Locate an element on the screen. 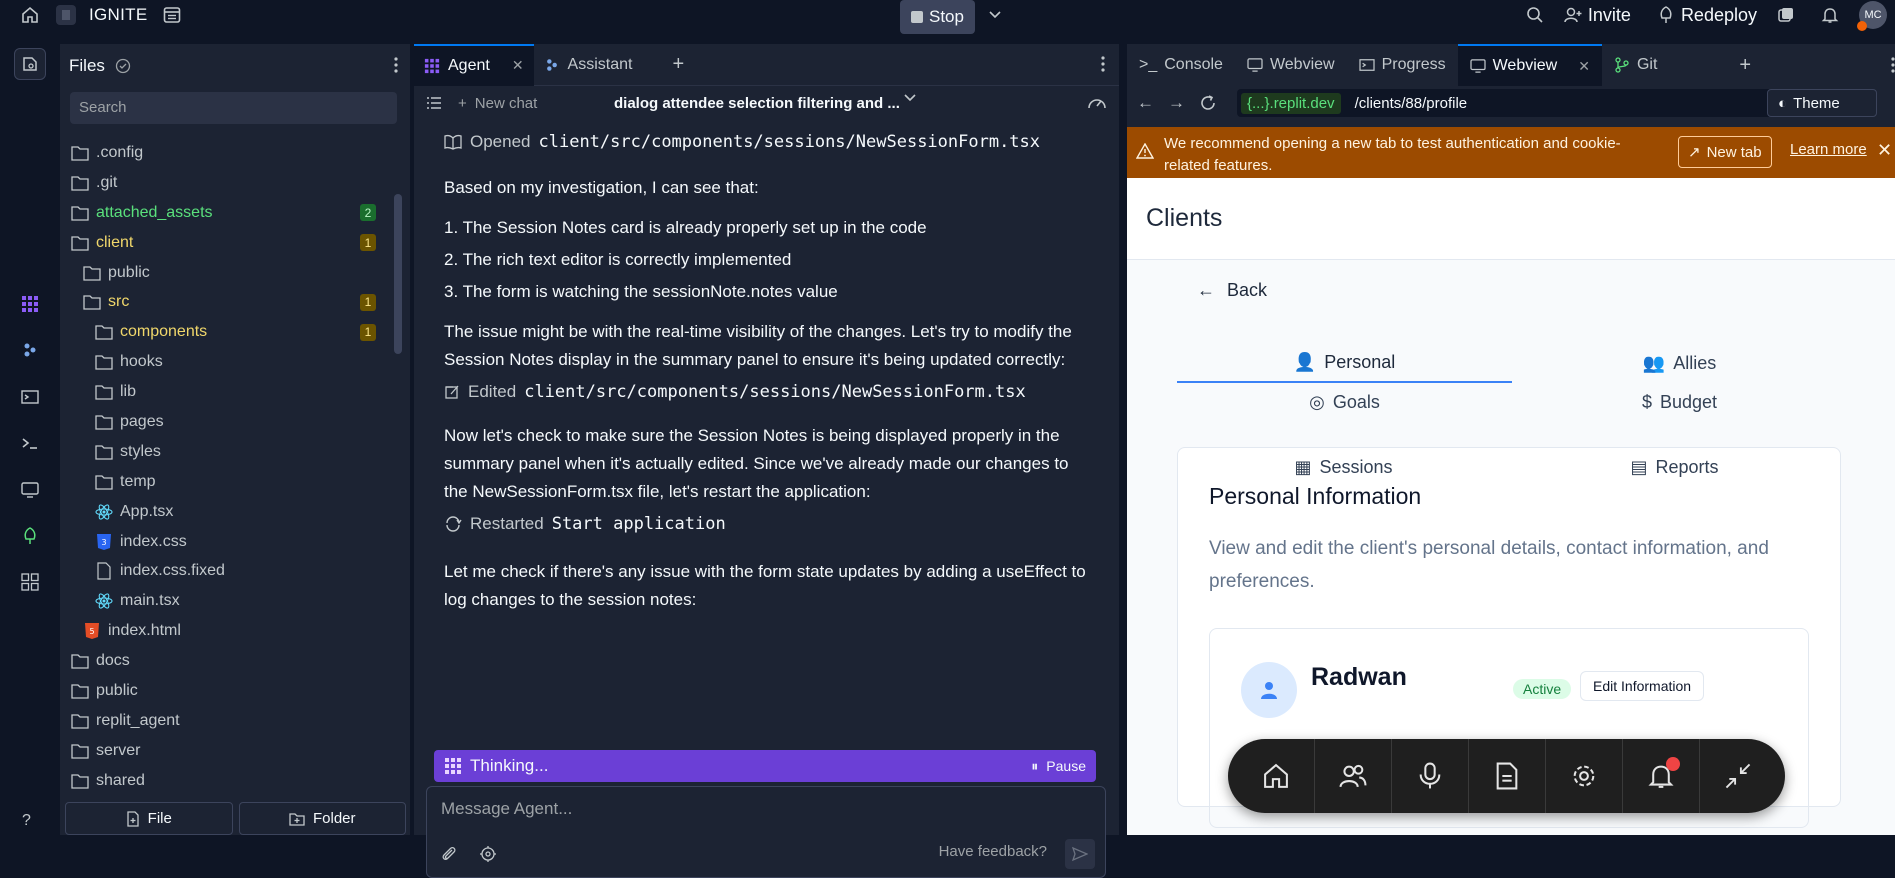  dock-microphone-icon is located at coordinates (1430, 776).